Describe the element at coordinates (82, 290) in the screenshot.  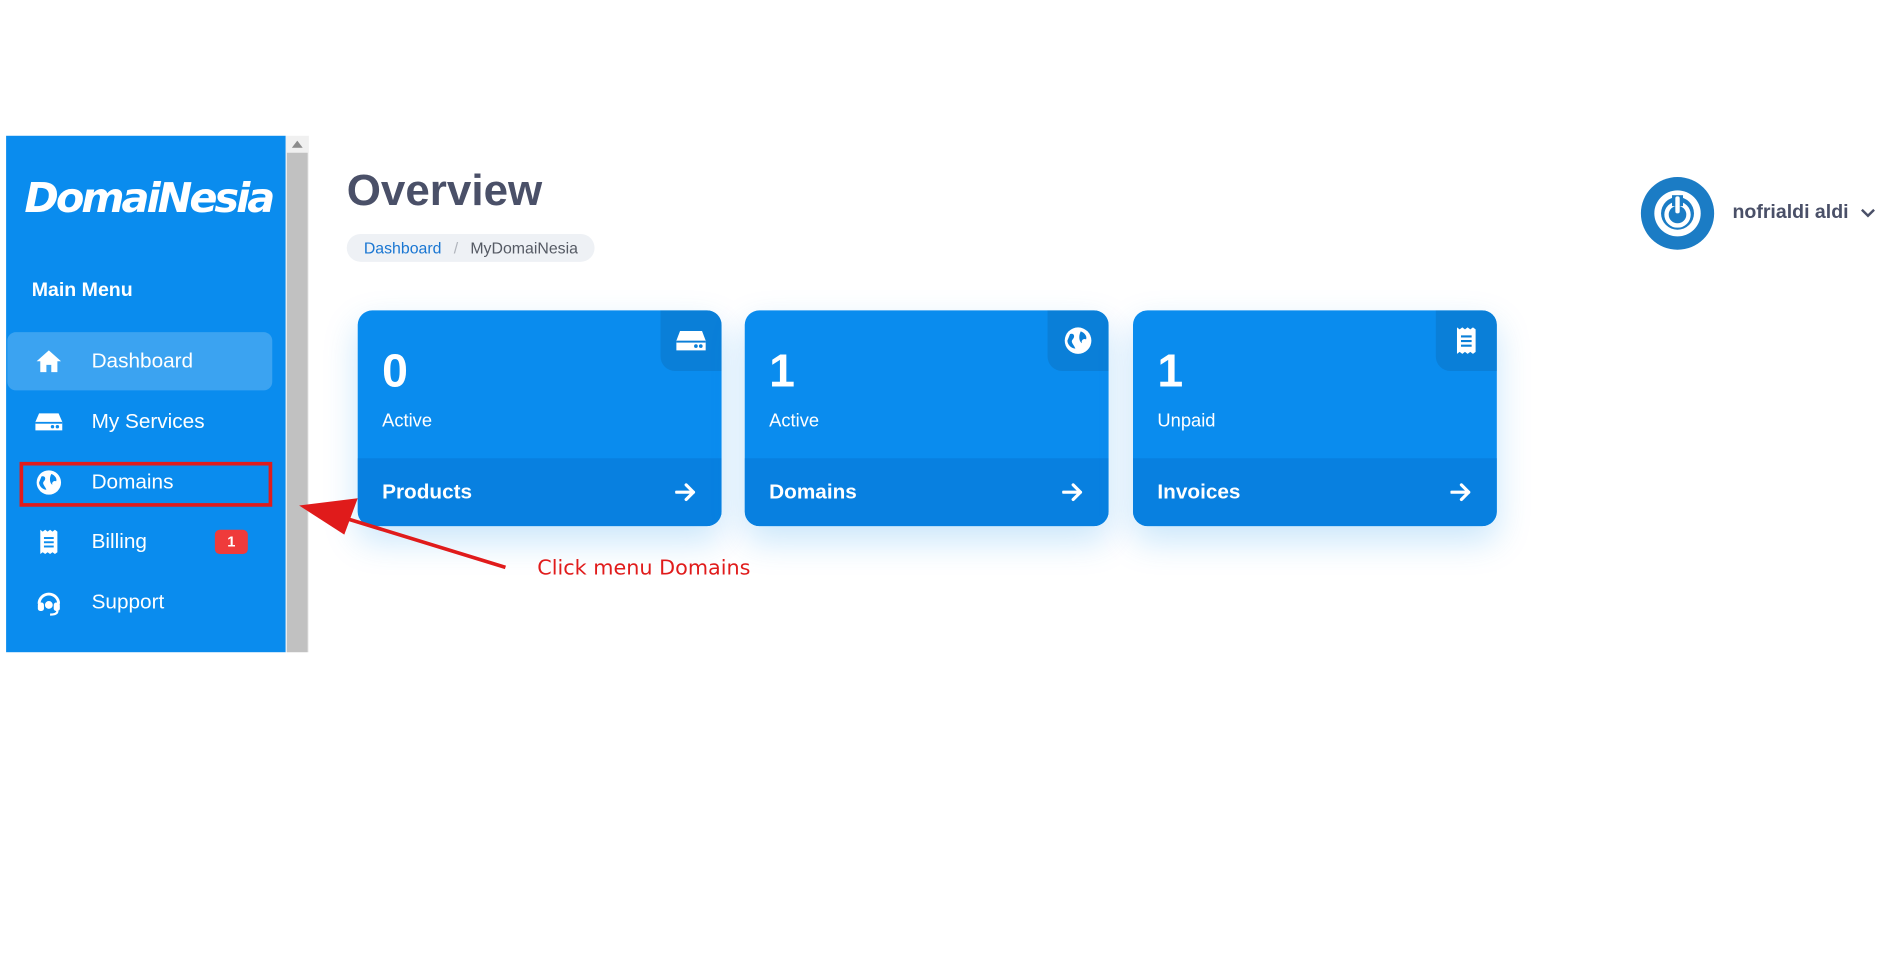
I see `main-menu-title: Main Menu` at that location.